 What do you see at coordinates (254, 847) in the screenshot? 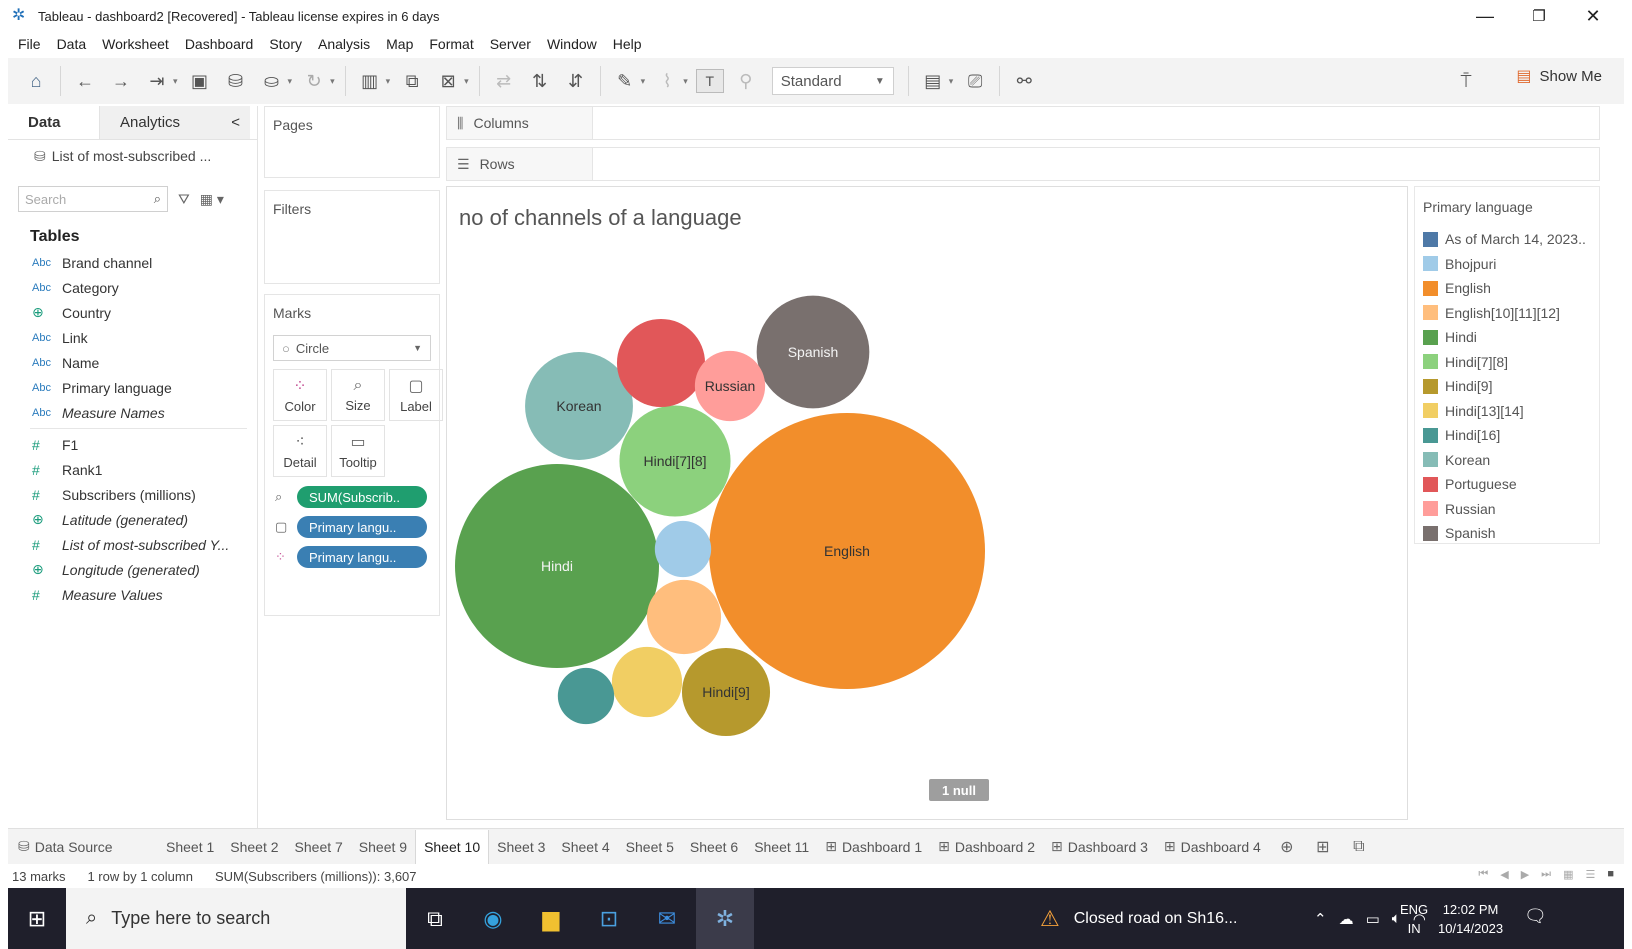
I see `sheet-tab: Sheet 2` at bounding box center [254, 847].